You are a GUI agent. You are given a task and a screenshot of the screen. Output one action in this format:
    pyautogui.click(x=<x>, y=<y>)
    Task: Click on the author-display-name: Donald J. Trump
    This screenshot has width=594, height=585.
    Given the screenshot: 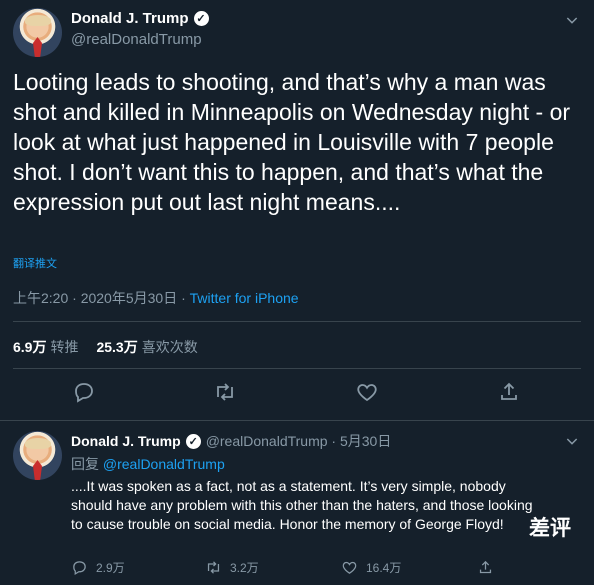 What is the action you would take?
    pyautogui.click(x=130, y=18)
    